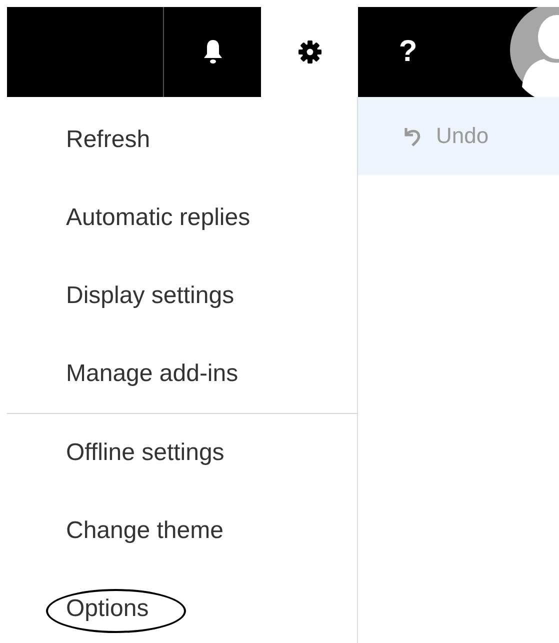 The width and height of the screenshot is (559, 643). I want to click on notifications-button, so click(212, 52).